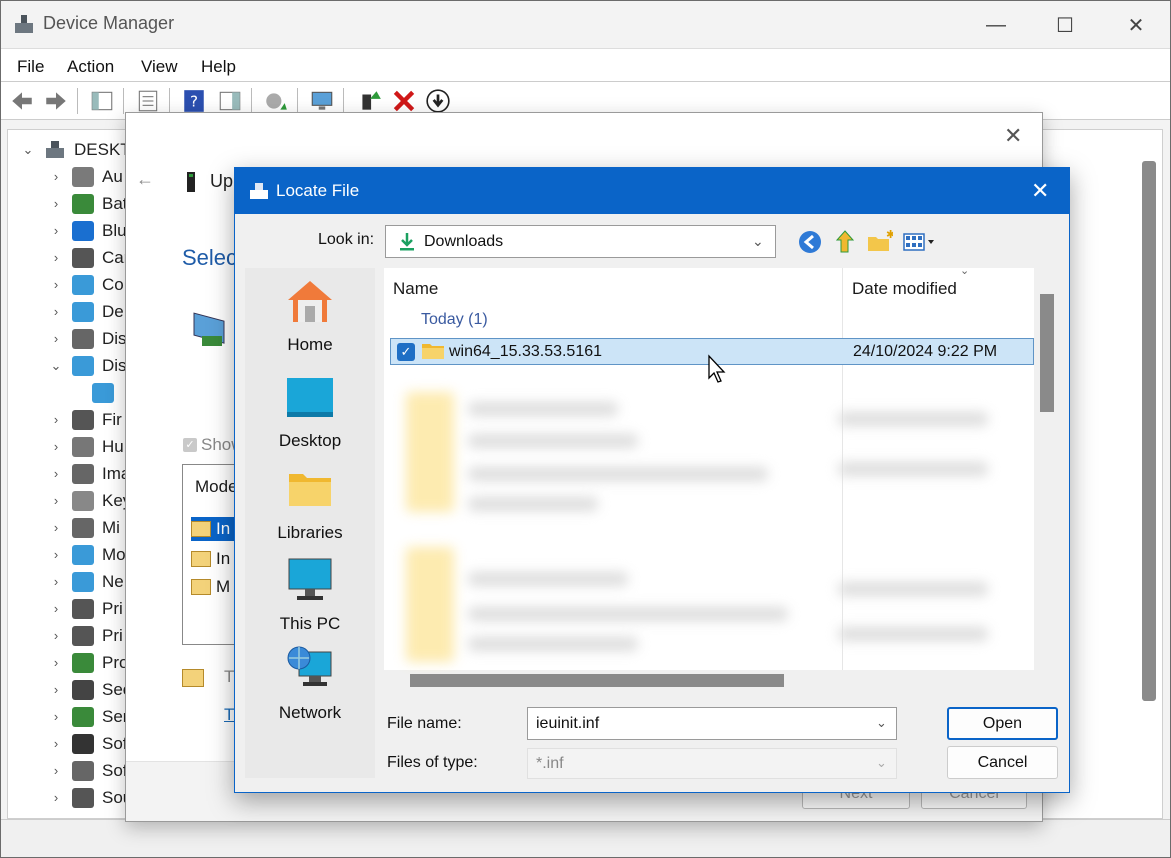  What do you see at coordinates (30, 67) in the screenshot?
I see `menu-file: File` at bounding box center [30, 67].